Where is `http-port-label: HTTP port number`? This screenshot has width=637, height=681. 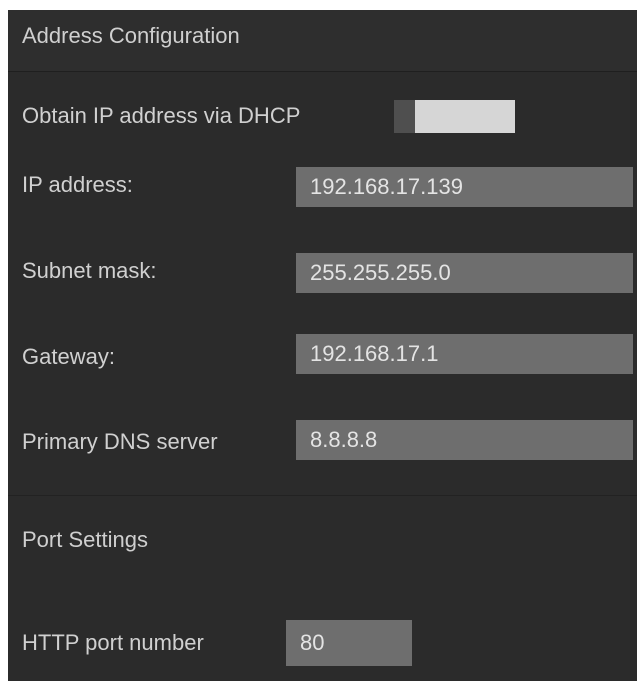 http-port-label: HTTP port number is located at coordinates (113, 642).